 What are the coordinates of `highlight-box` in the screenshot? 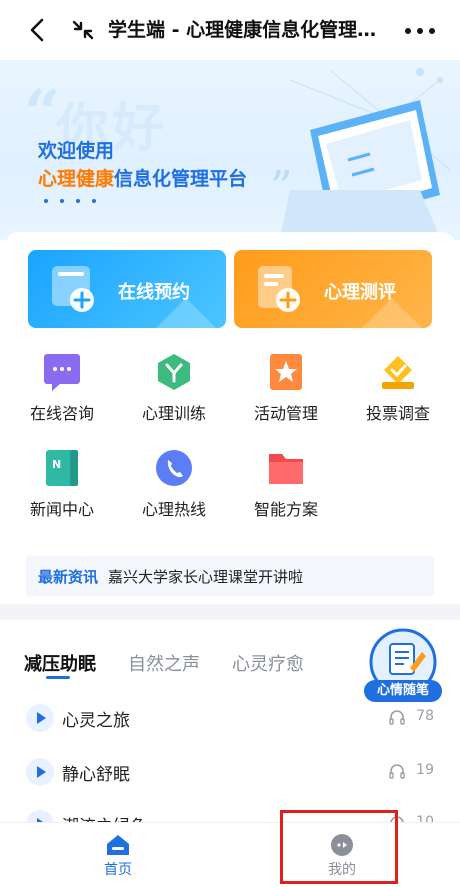 It's located at (339, 847).